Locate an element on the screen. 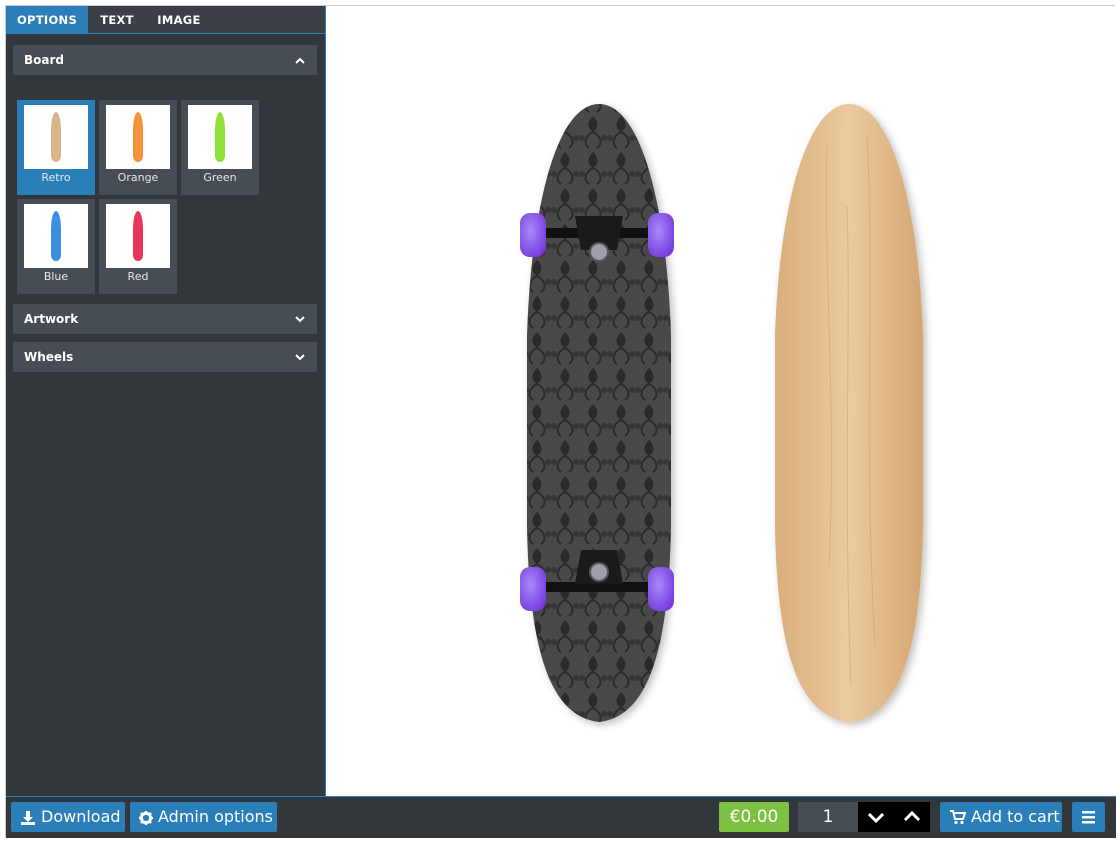 The height and width of the screenshot is (842, 1120). swatch-red: Red is located at coordinates (138, 246).